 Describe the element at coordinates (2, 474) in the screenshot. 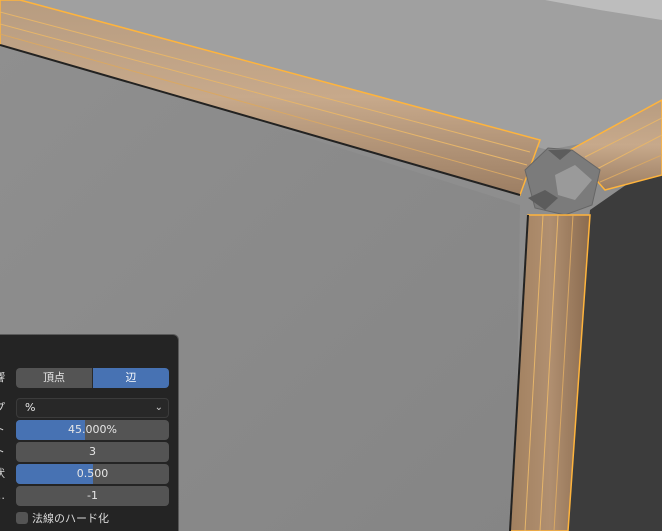

I see `shape-label: 状` at that location.